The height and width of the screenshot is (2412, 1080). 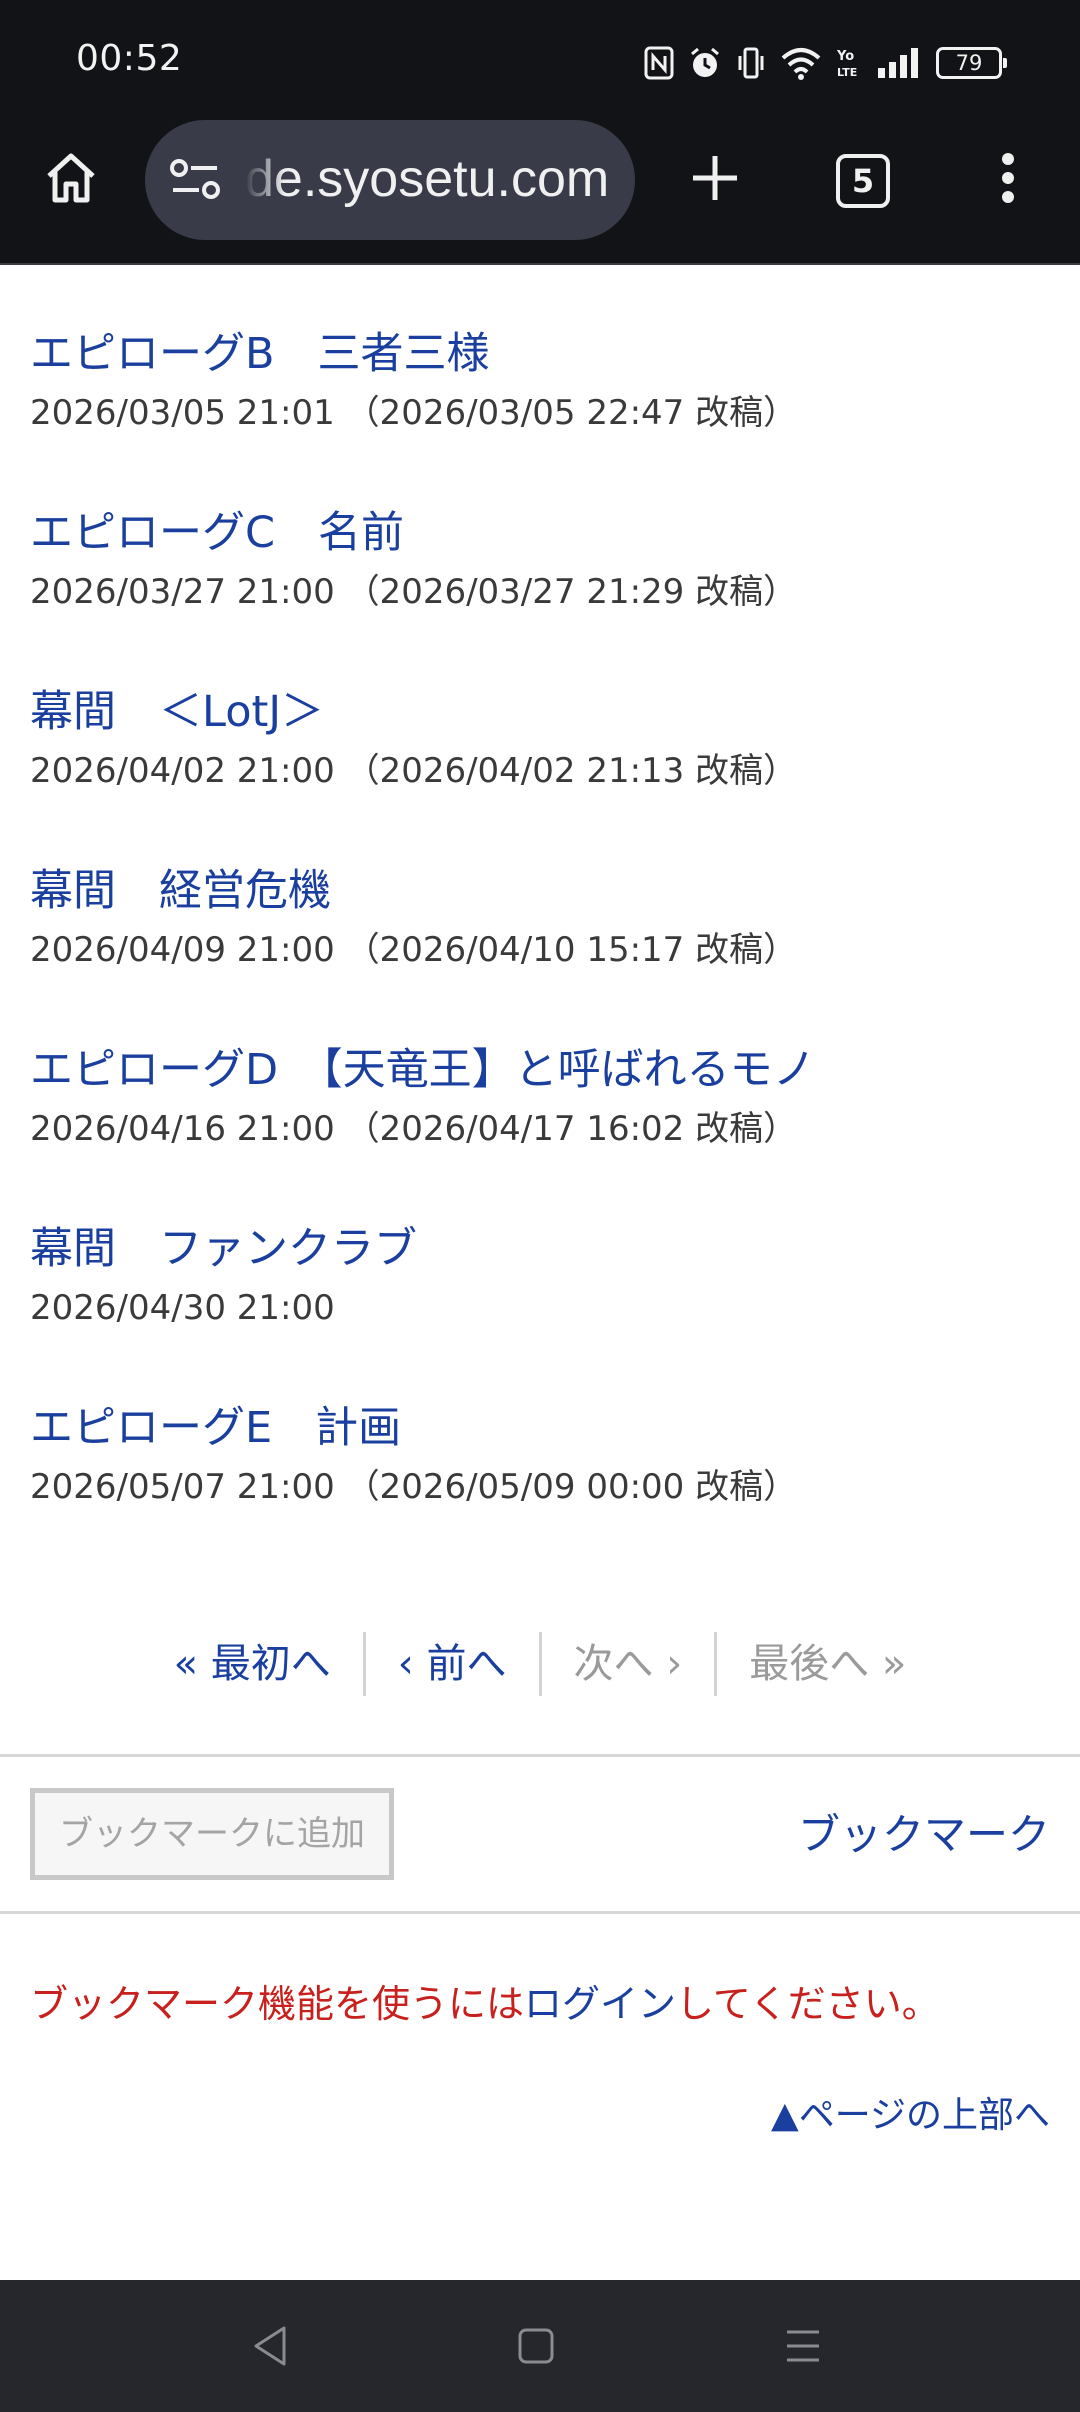 I want to click on address-bar: de.syosetu.com, so click(x=390, y=180).